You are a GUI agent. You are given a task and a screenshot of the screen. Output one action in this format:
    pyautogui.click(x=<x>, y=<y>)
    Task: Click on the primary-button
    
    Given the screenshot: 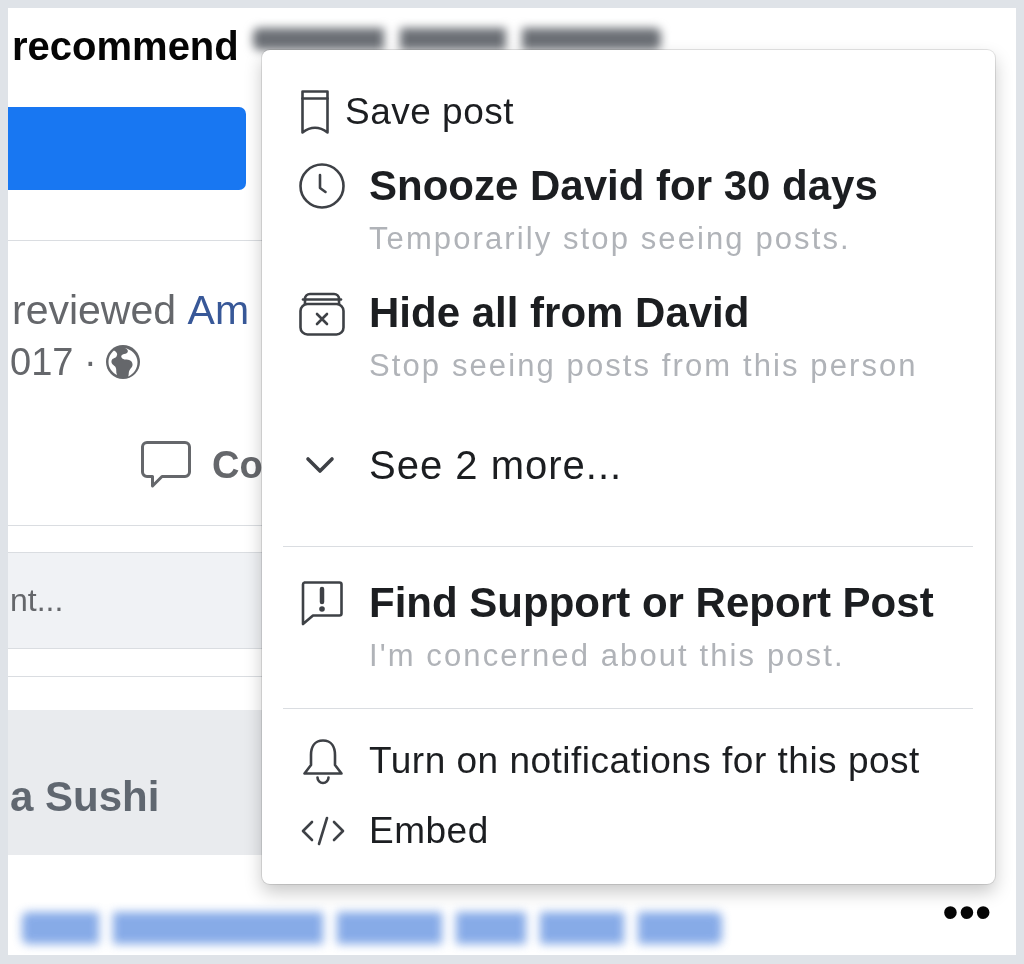 What is the action you would take?
    pyautogui.click(x=127, y=148)
    